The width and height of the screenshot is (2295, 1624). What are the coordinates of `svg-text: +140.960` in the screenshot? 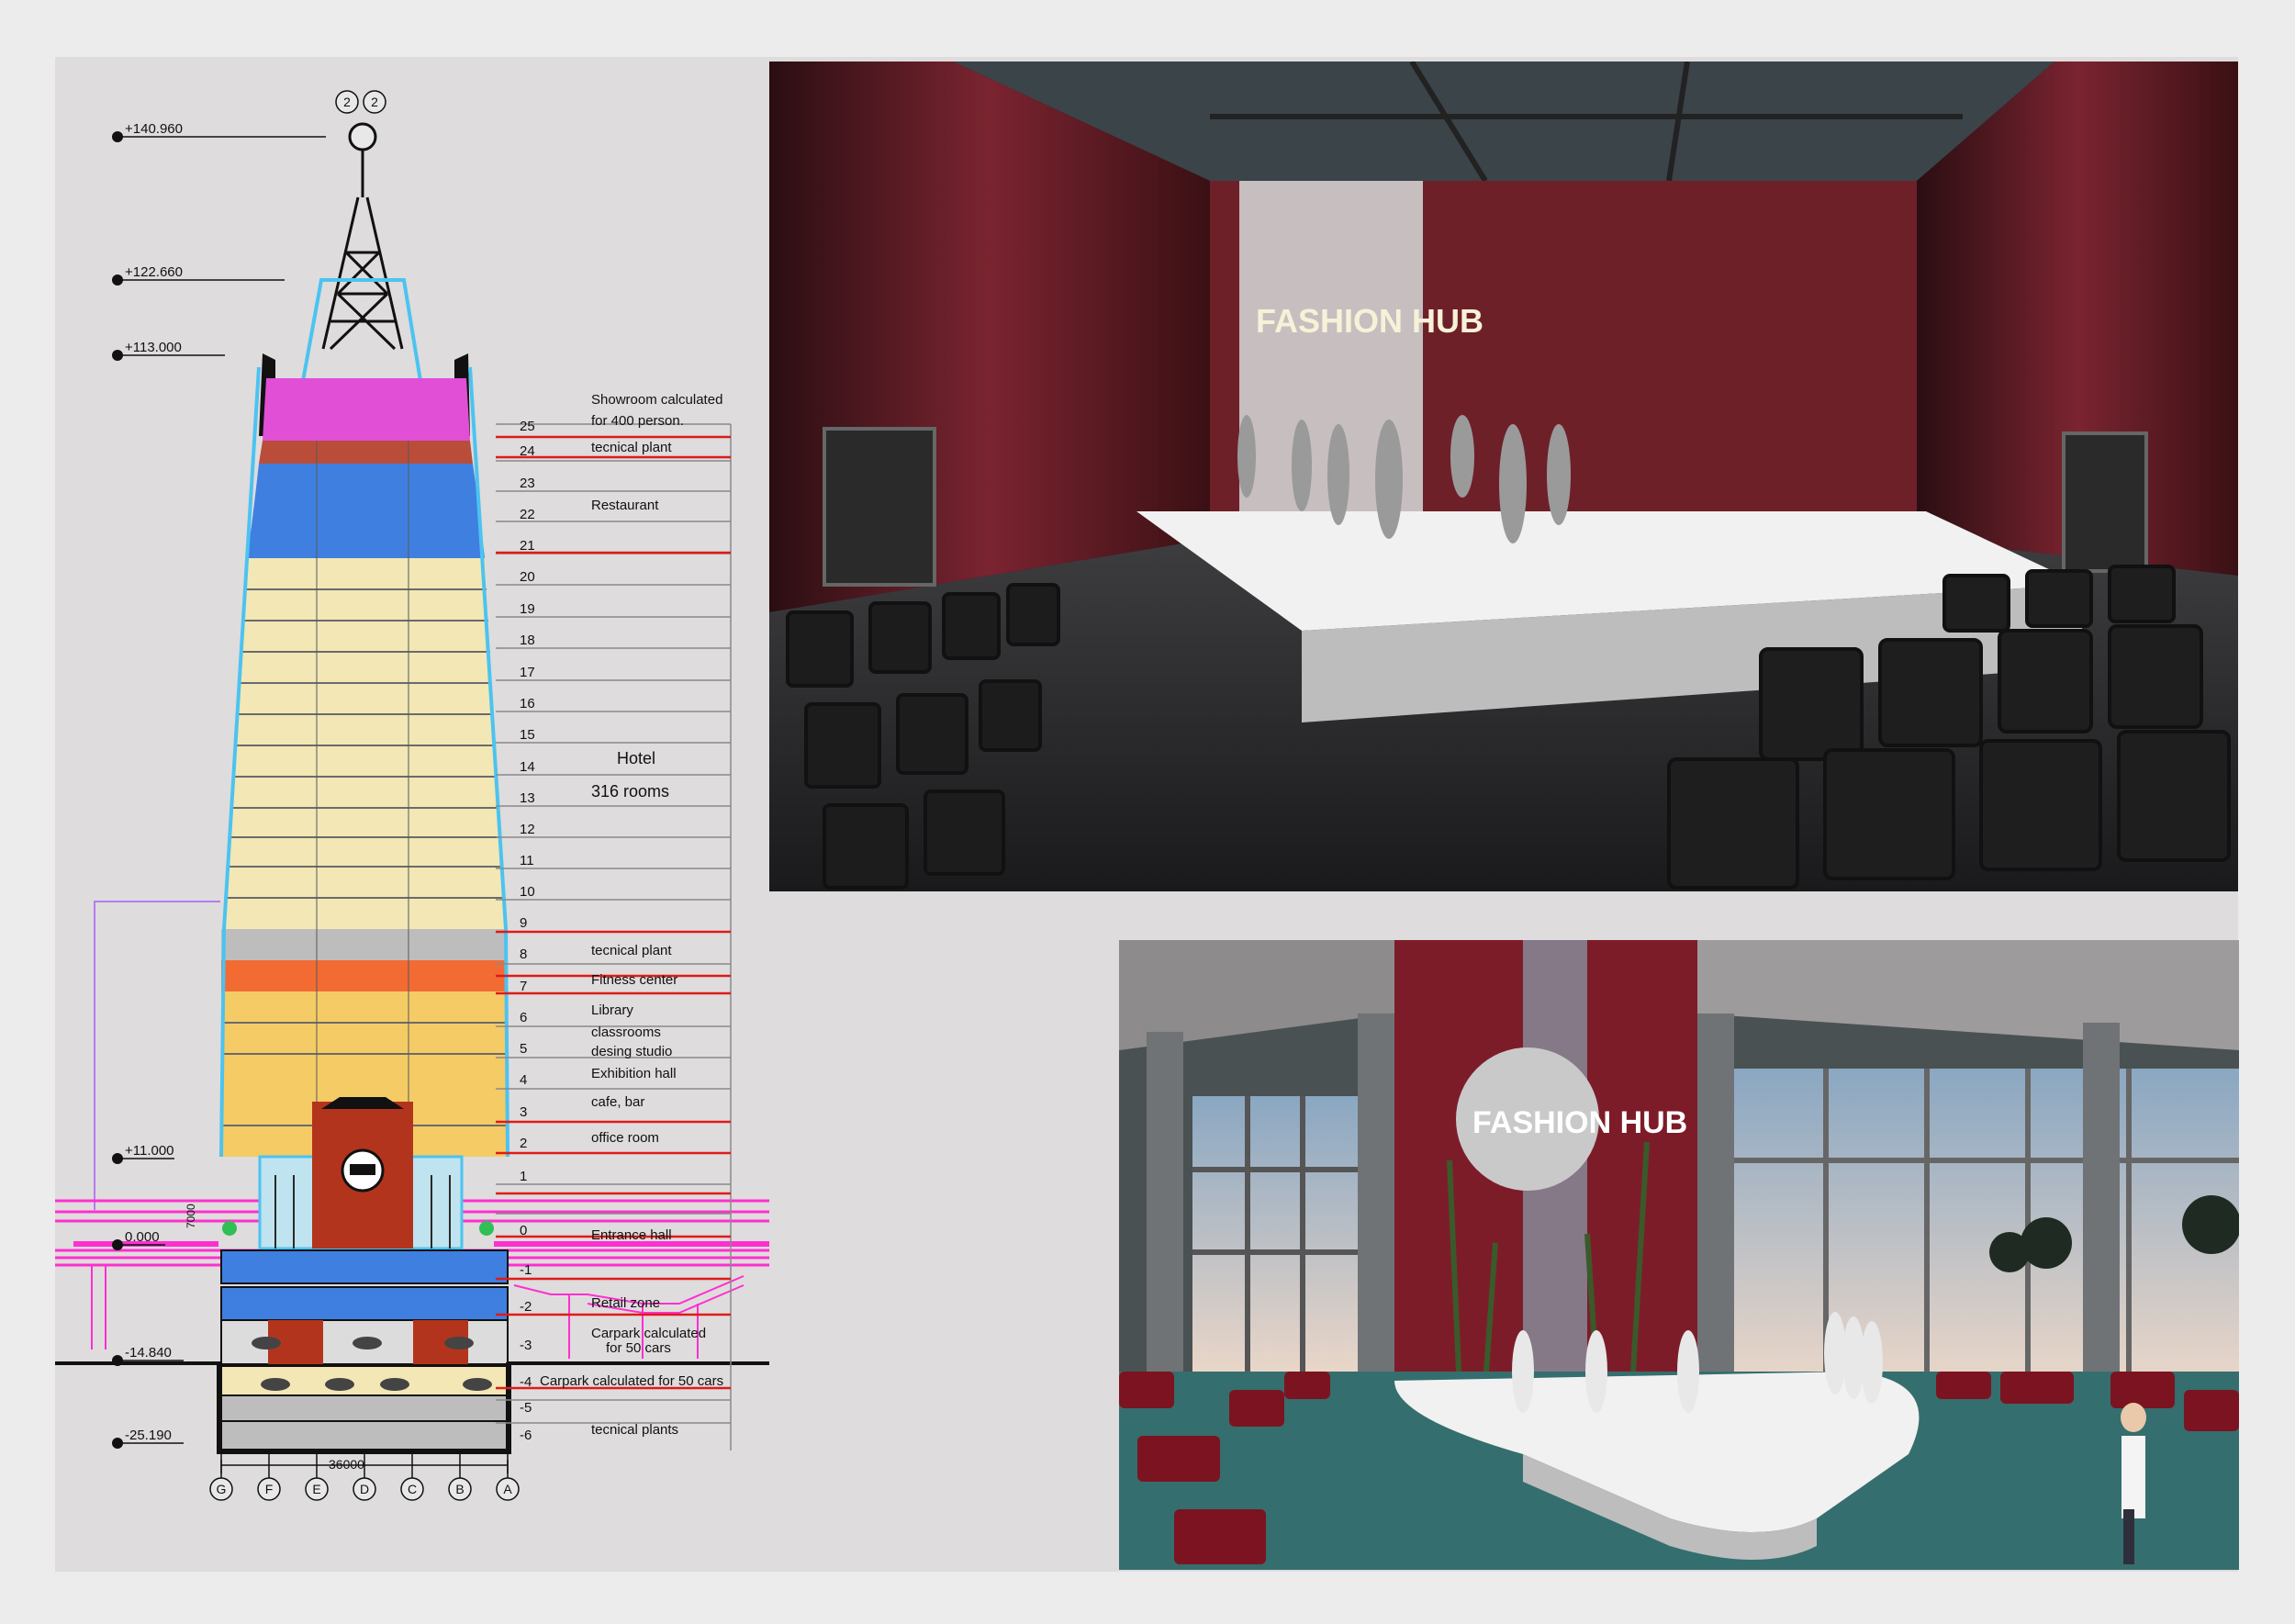 It's located at (154, 129).